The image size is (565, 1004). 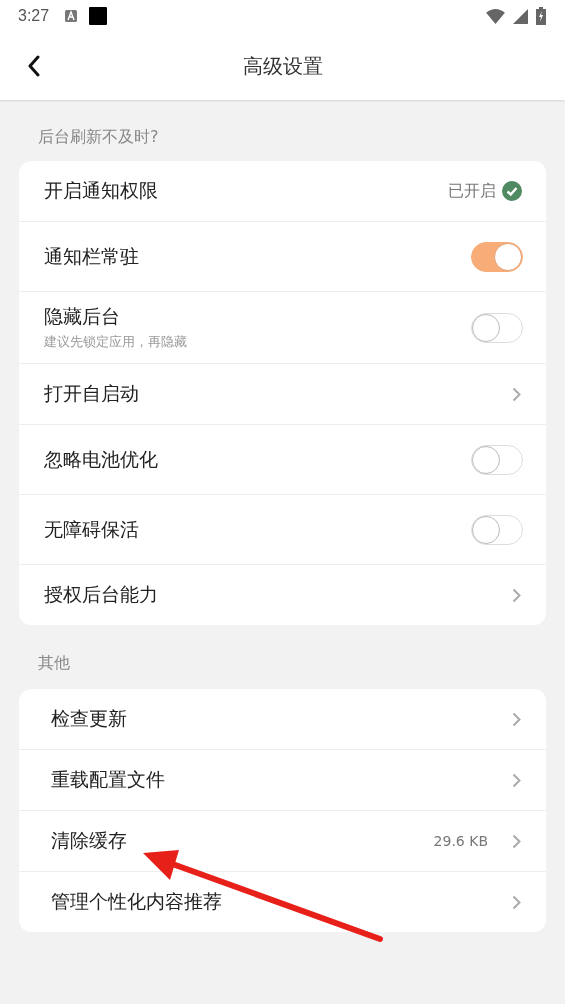 What do you see at coordinates (92, 529) in the screenshot?
I see `row-label: 无障碍保活` at bounding box center [92, 529].